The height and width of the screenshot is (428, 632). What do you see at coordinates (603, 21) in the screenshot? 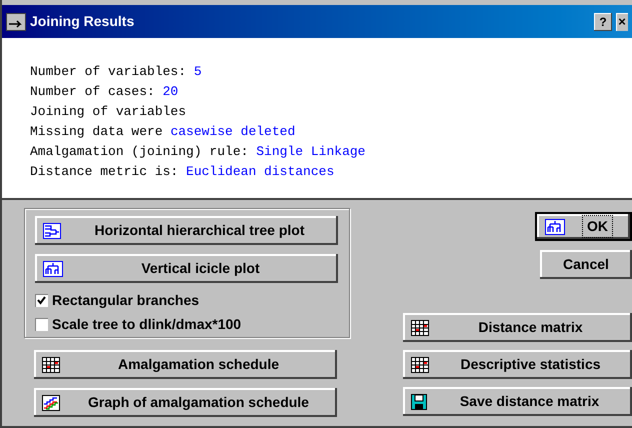
I see `help-button: ?` at bounding box center [603, 21].